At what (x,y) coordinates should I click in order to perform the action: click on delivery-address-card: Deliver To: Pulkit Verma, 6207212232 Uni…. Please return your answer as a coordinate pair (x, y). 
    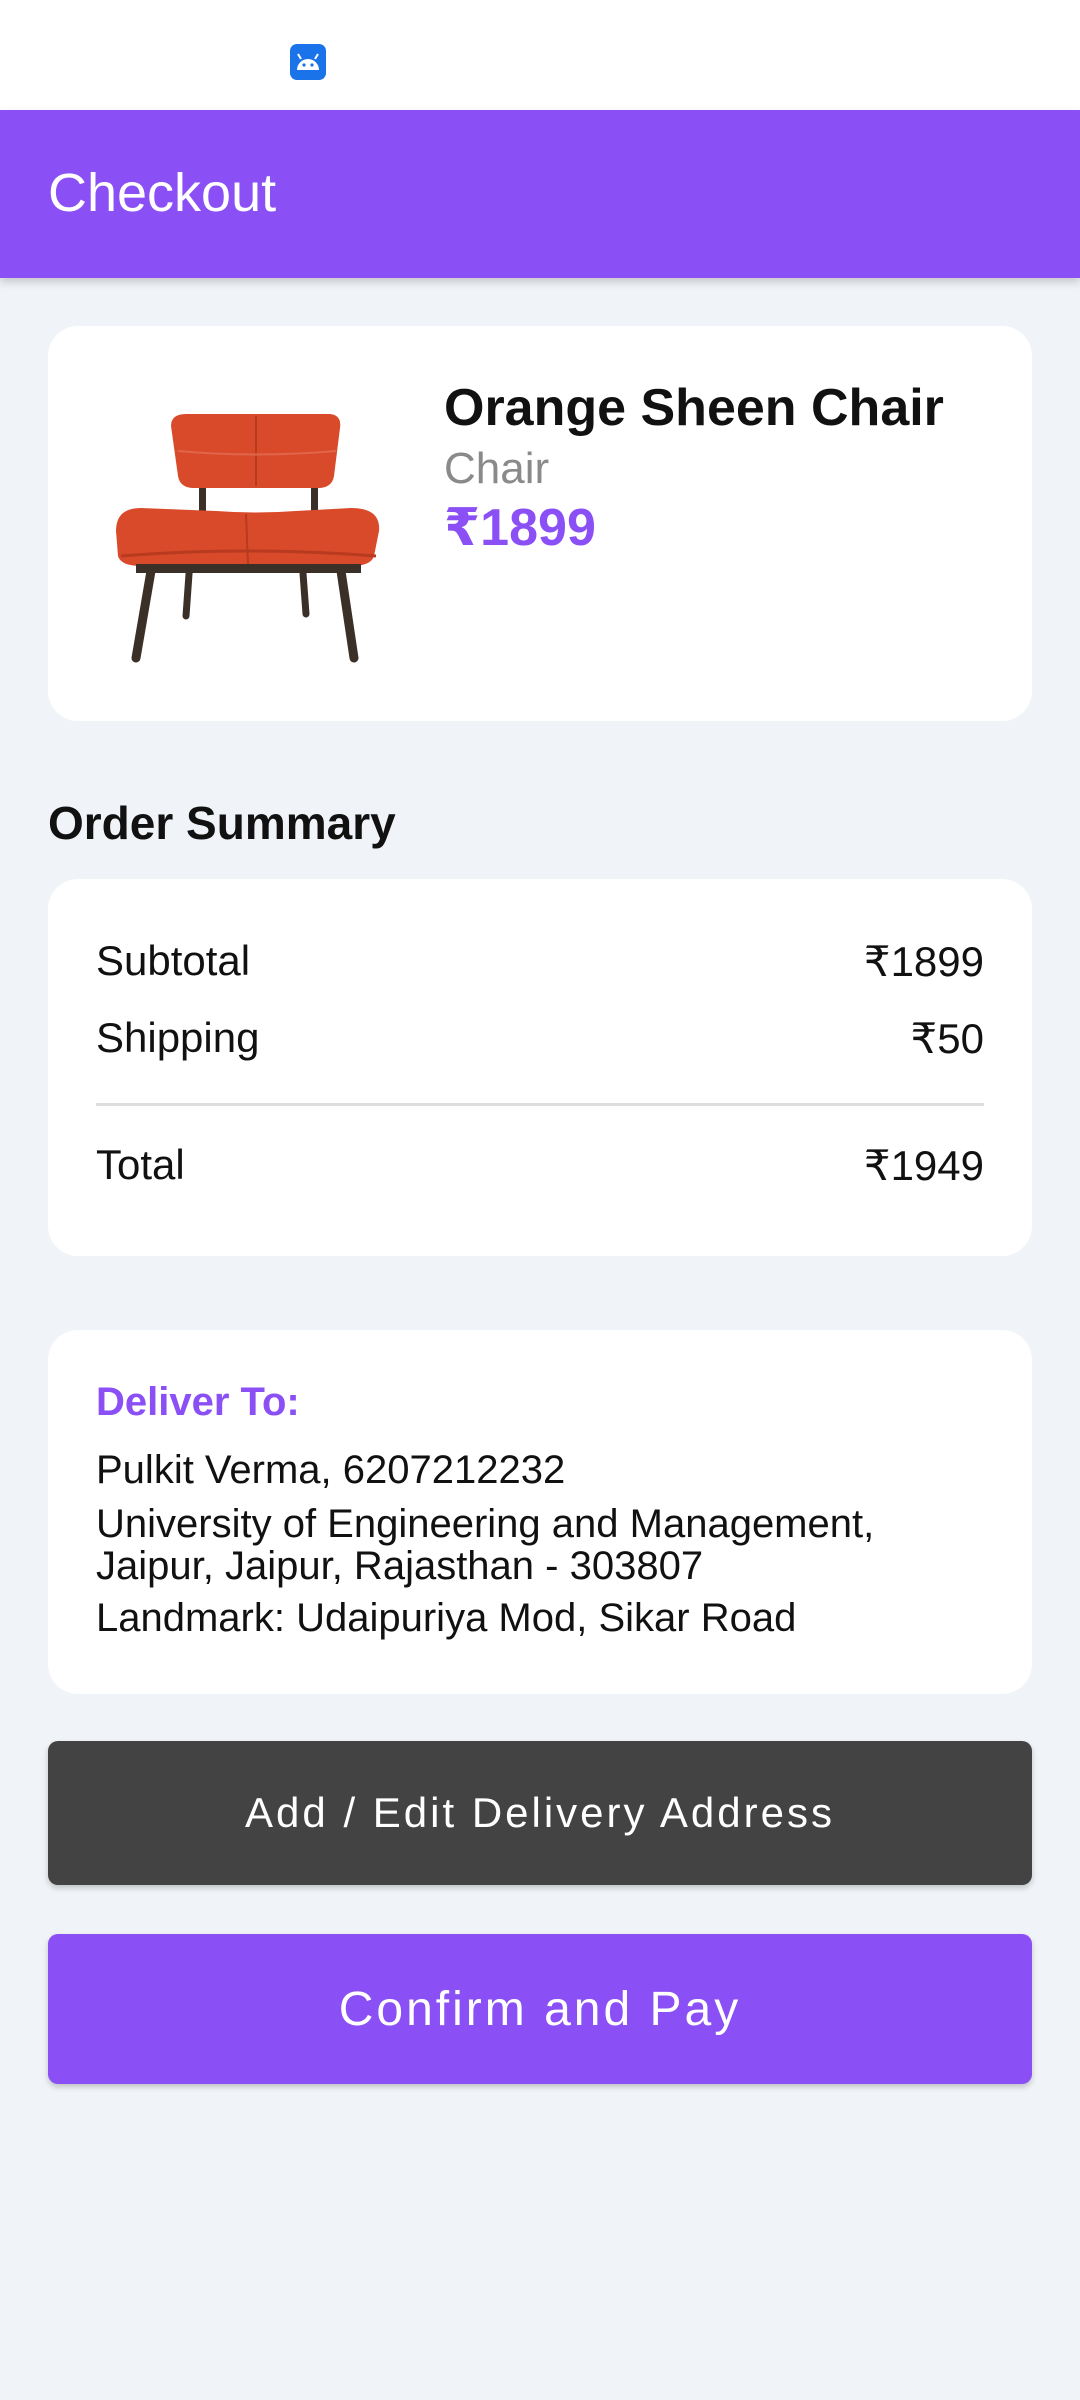
    Looking at the image, I should click on (540, 1512).